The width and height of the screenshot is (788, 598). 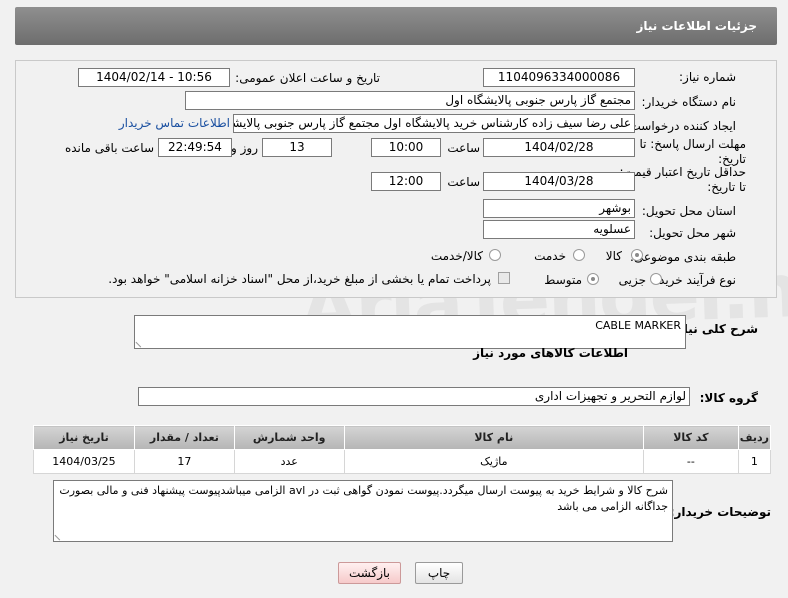 I want to click on province-label: استان محل تحویل:, so click(x=688, y=211).